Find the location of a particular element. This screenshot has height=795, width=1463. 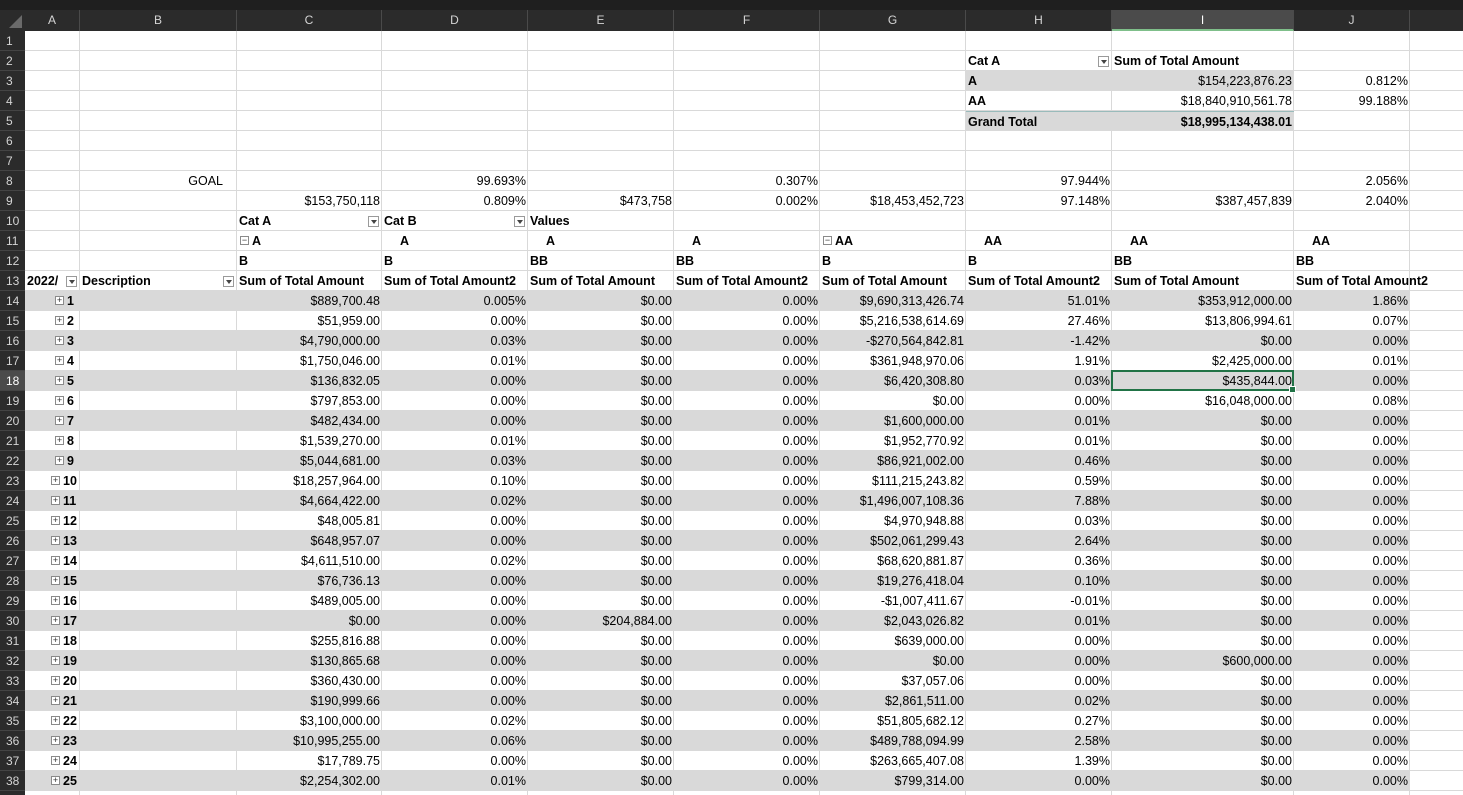

pivot2-cell: $5,044,681.00 is located at coordinates (340, 461).